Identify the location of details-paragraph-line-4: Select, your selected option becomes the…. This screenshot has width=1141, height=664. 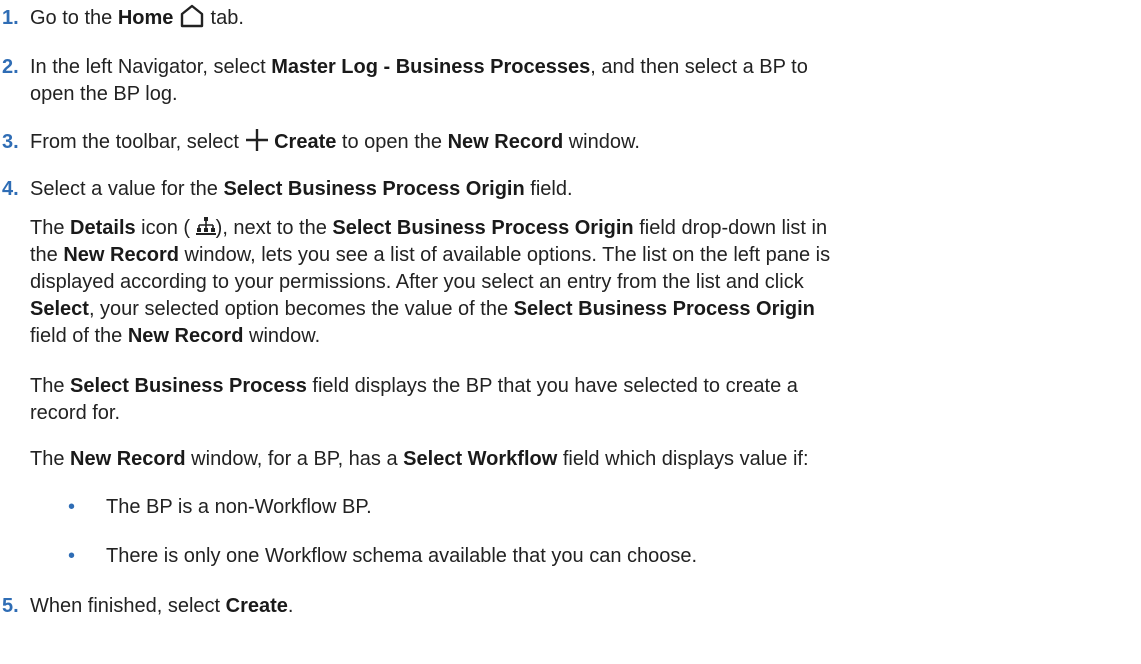
(422, 309).